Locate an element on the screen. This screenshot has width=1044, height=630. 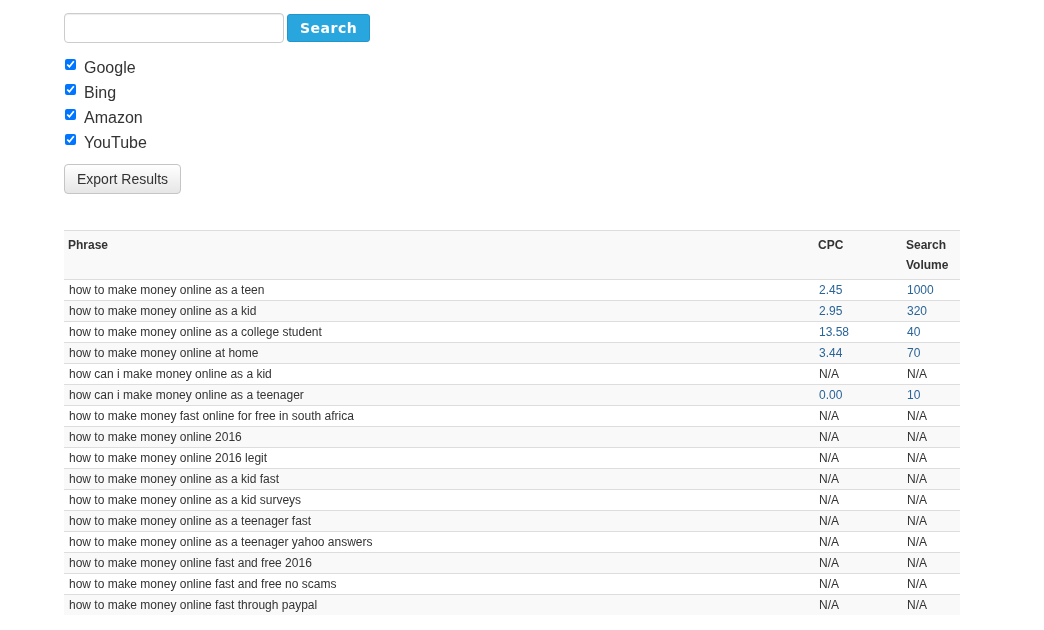
table-cell: 0.00 is located at coordinates (858, 395).